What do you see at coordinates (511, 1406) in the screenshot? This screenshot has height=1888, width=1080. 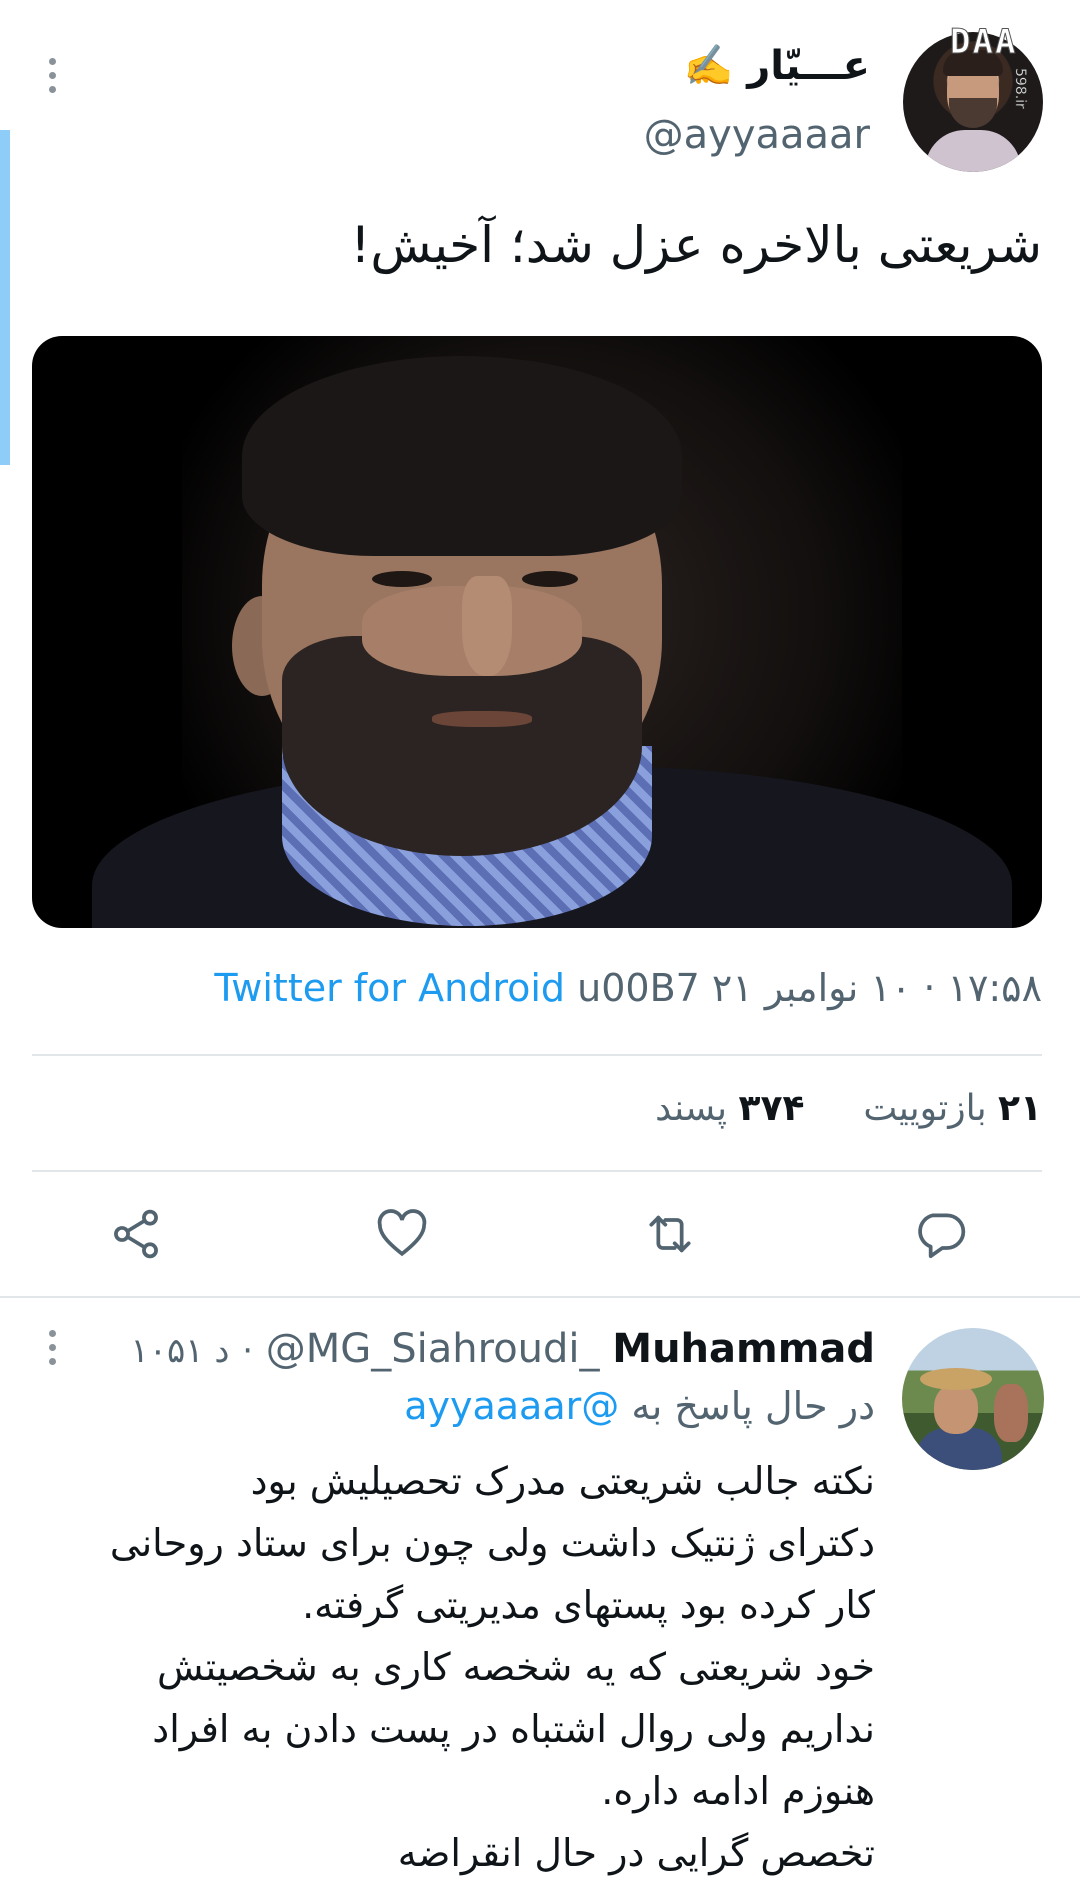 I see `replying-to-mention: @ayyaaaar` at bounding box center [511, 1406].